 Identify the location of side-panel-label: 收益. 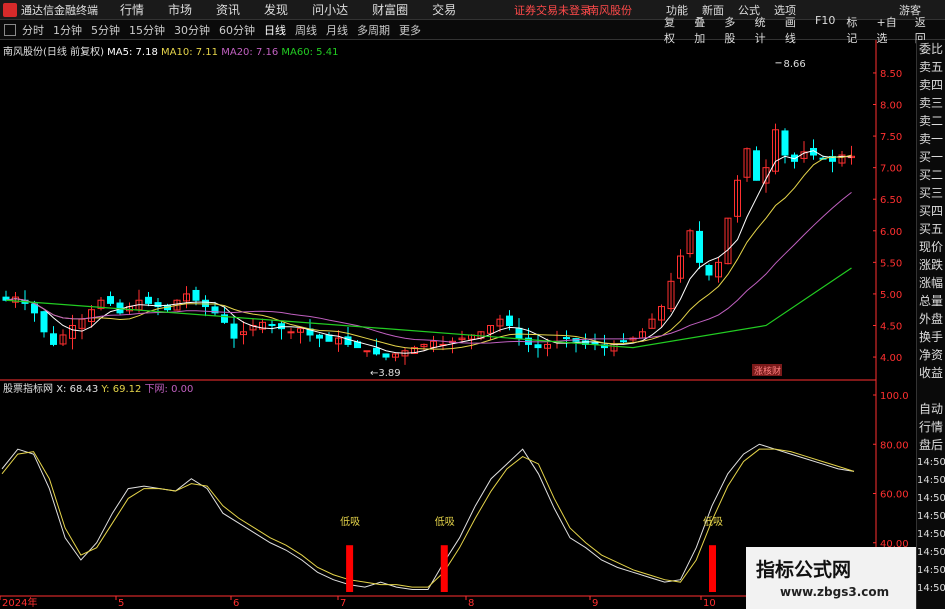
(931, 373).